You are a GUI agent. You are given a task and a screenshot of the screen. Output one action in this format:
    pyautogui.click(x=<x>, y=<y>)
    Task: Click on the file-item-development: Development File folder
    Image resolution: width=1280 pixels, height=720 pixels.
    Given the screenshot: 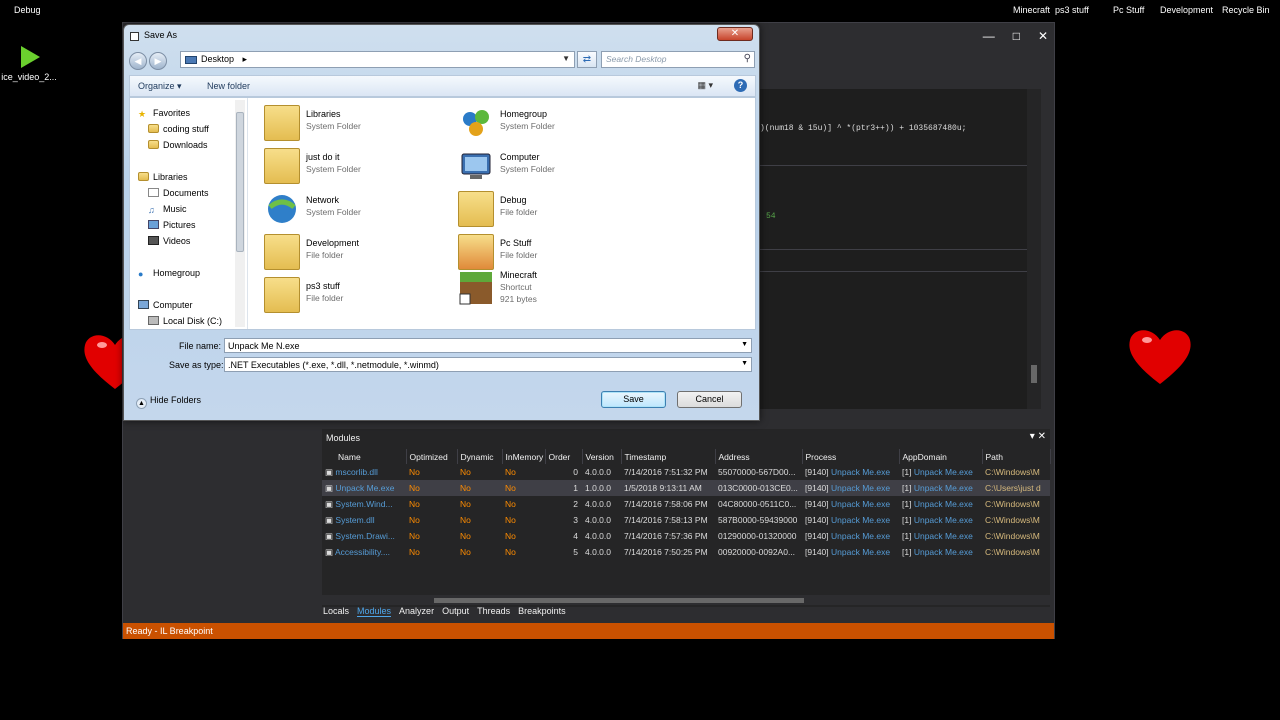 What is the action you would take?
    pyautogui.click(x=359, y=252)
    